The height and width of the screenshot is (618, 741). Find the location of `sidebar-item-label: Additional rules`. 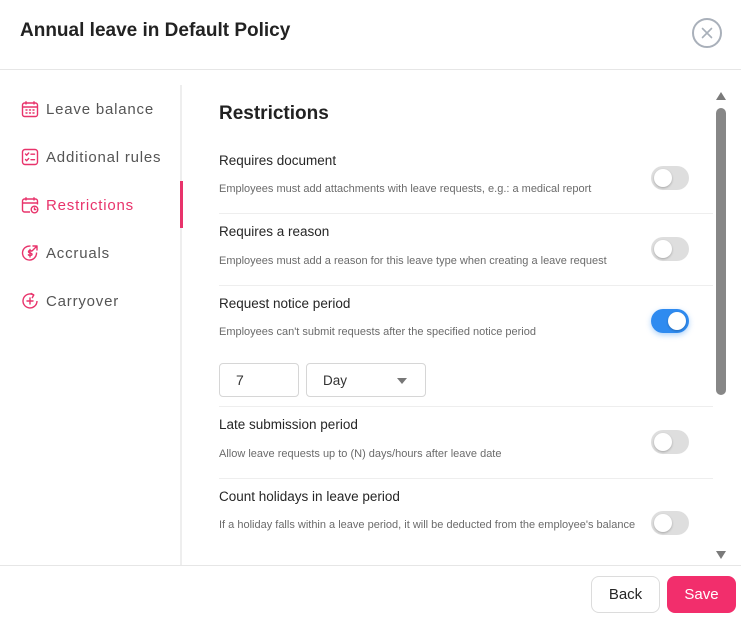

sidebar-item-label: Additional rules is located at coordinates (104, 157).